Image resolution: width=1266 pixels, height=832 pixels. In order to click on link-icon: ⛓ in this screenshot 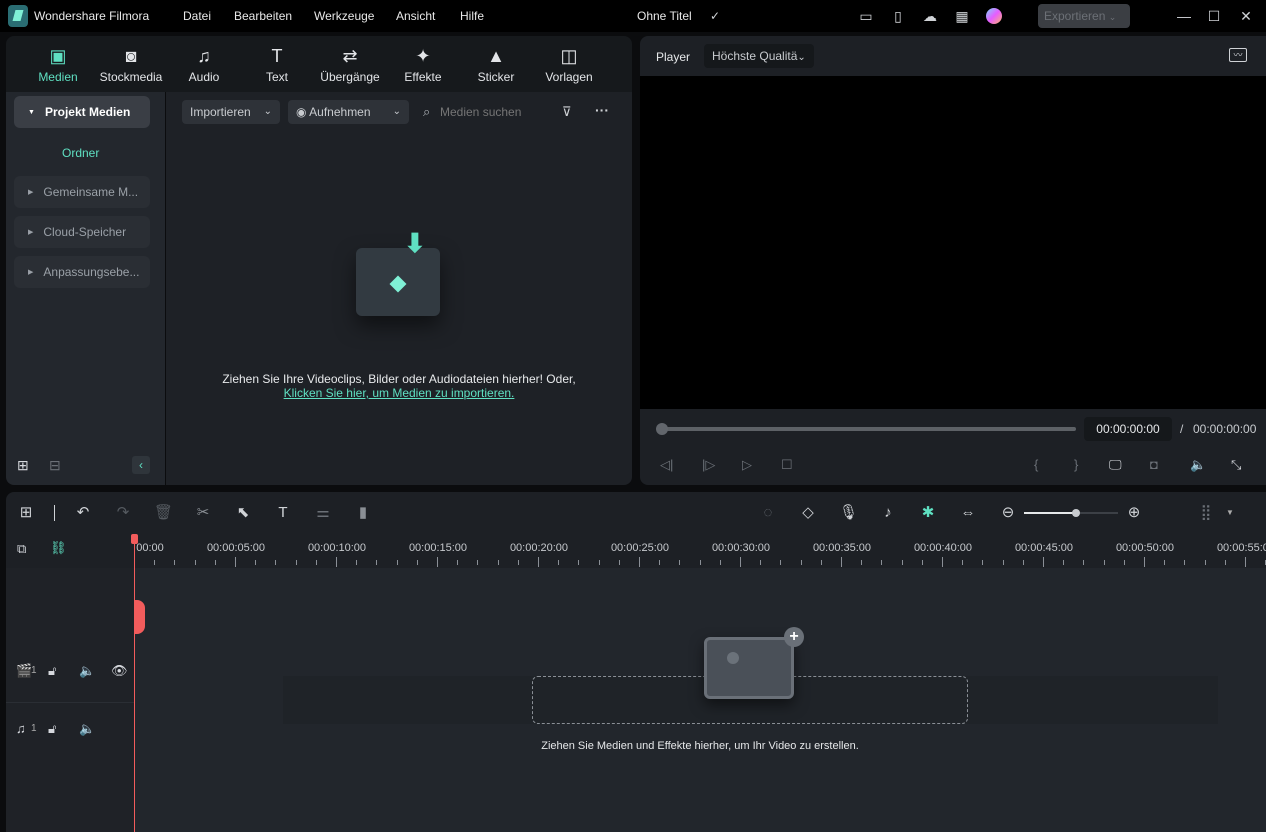, I will do `click(58, 548)`.